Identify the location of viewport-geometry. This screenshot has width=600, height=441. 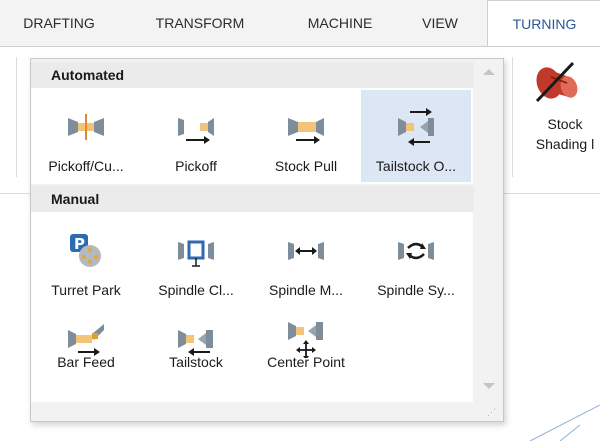
(564, 422).